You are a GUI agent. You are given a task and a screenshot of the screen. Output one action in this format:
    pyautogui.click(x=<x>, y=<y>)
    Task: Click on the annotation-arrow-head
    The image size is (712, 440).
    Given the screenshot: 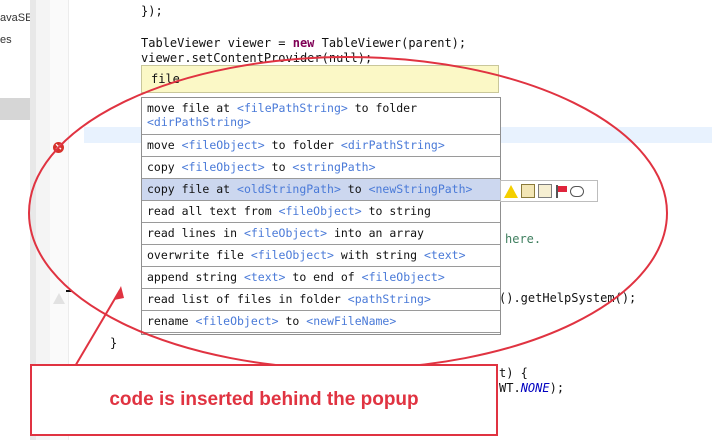 What is the action you would take?
    pyautogui.click(x=119, y=293)
    